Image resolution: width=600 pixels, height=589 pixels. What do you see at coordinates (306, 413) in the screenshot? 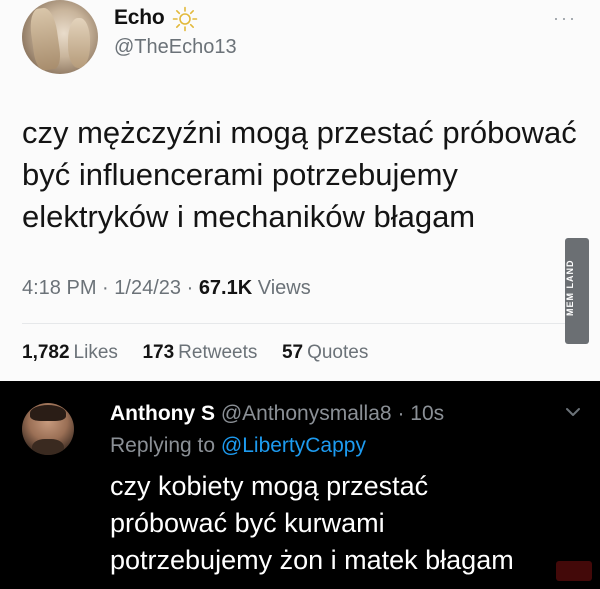
I see `reply-author-handle: @Anthonysmalla8` at bounding box center [306, 413].